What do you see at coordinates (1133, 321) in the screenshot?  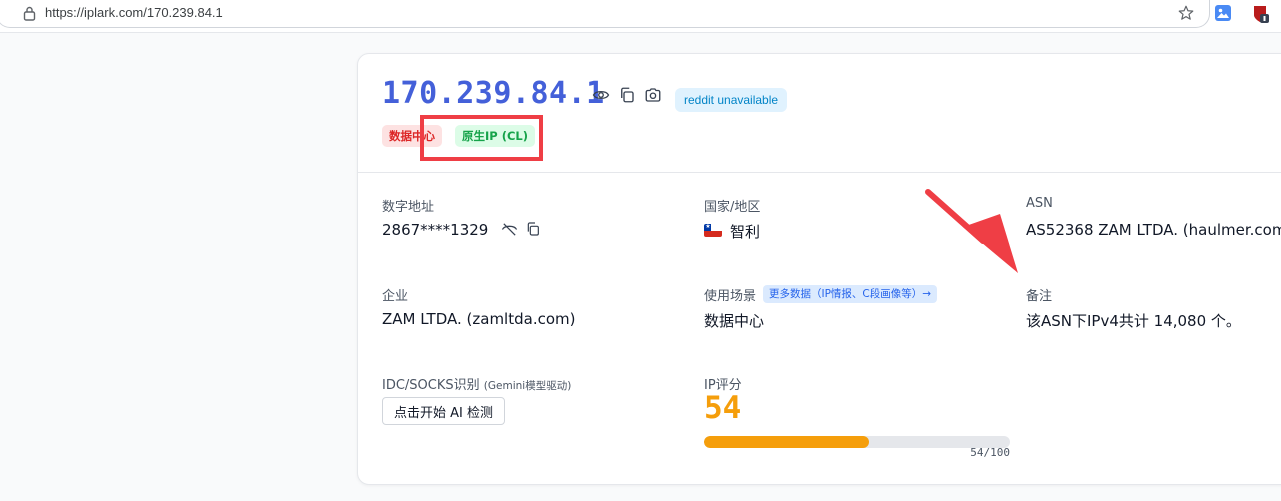 I see `note-value: 该ASN下IPv4共计 14,080 个。` at bounding box center [1133, 321].